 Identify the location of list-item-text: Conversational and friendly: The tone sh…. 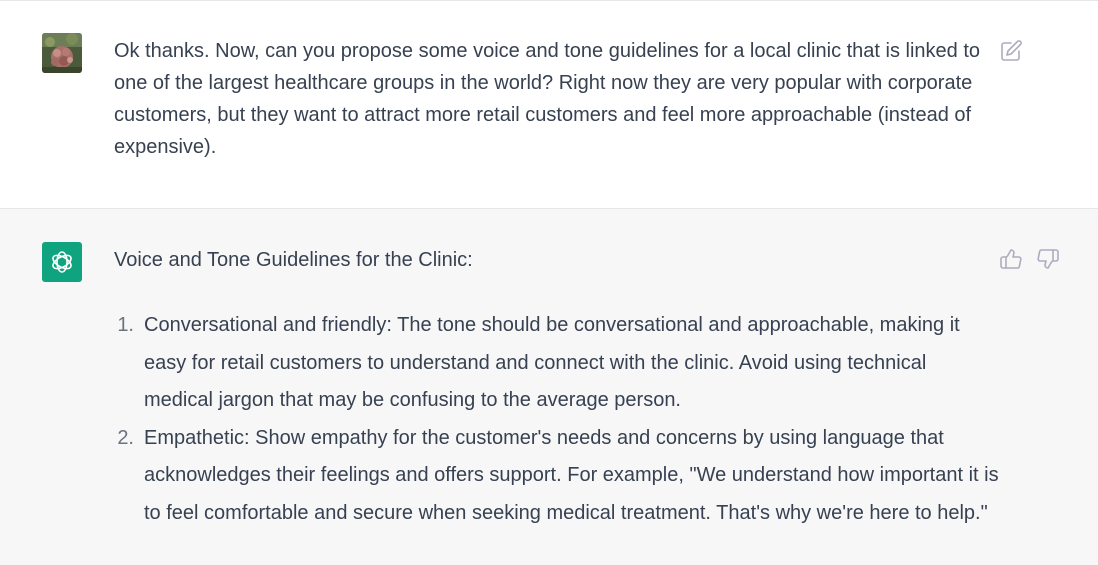
(552, 362).